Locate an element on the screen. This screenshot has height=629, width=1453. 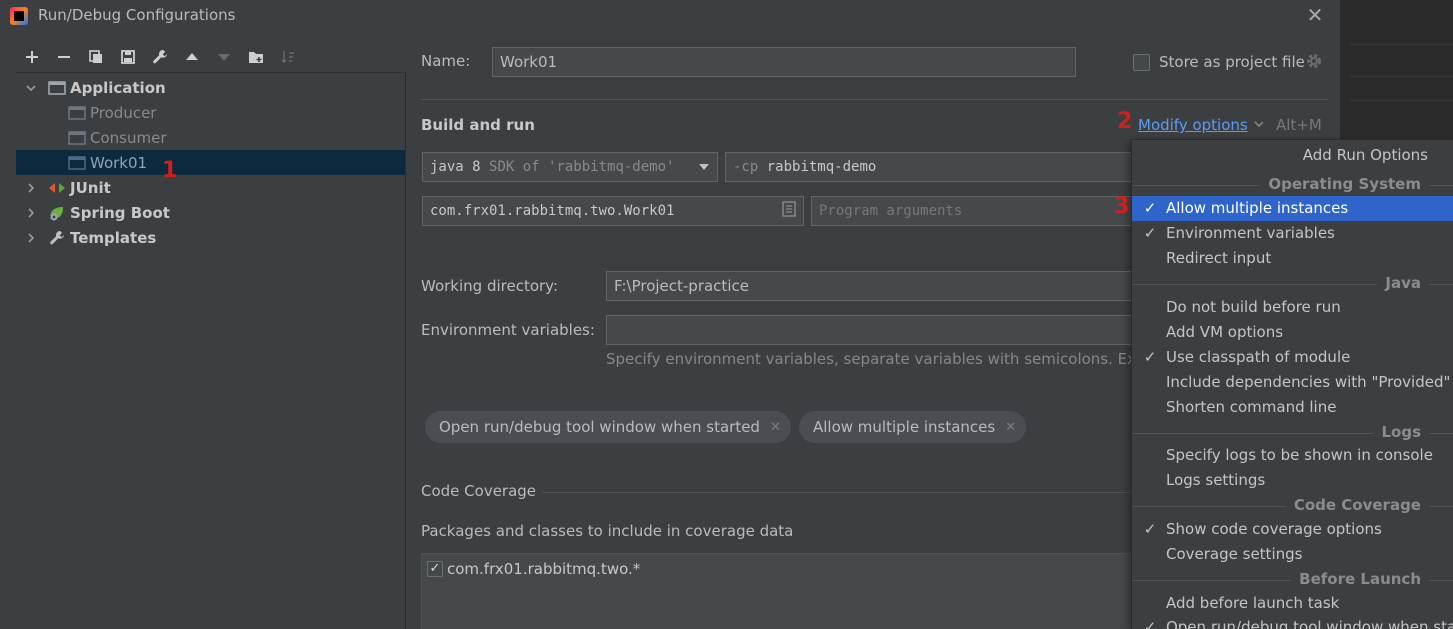
add-icon is located at coordinates (32, 57).